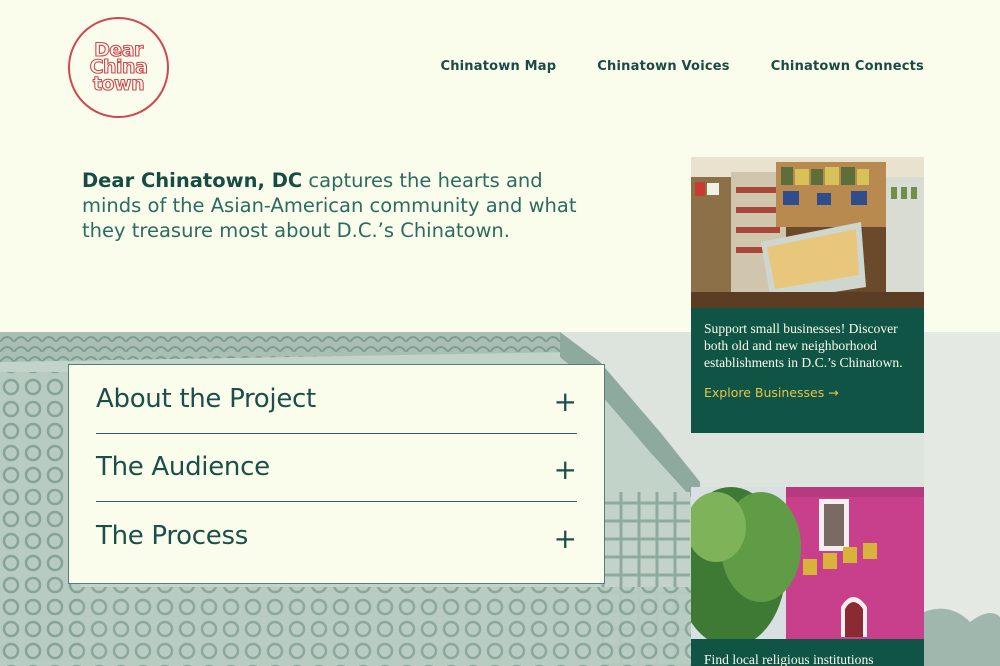  I want to click on nav-chinatown-connects: Chinatown Connects, so click(847, 66).